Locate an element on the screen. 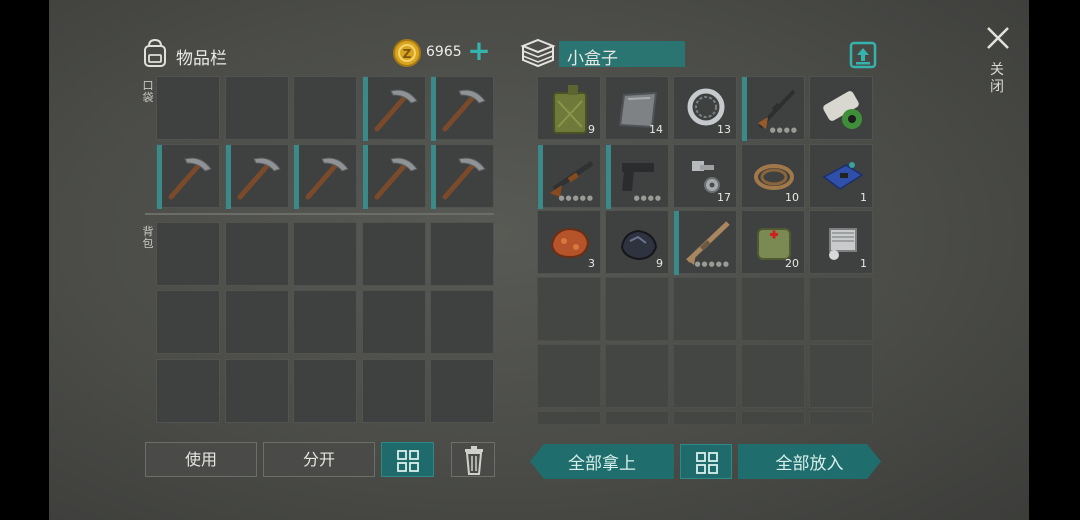 This screenshot has width=1080, height=520. discard-button is located at coordinates (473, 459).